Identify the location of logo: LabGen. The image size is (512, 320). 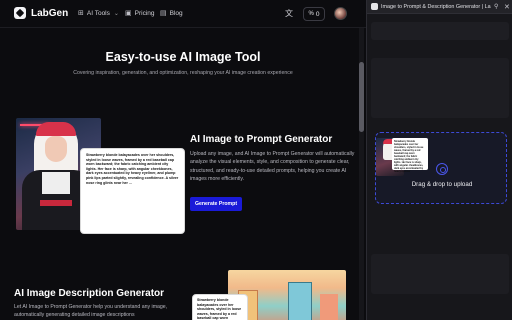
(41, 13).